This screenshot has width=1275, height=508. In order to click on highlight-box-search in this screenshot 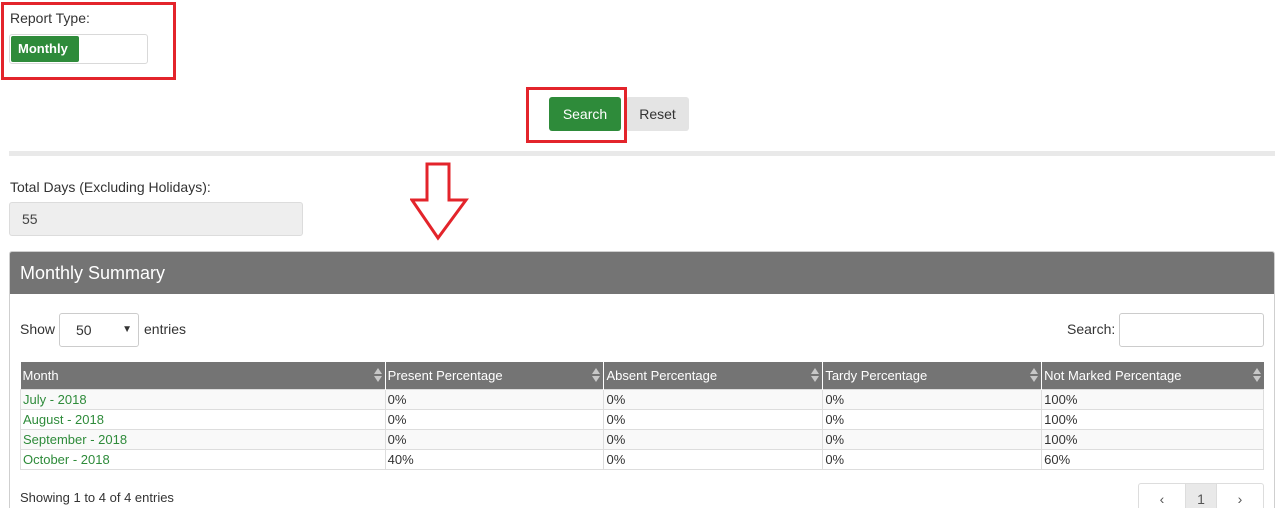, I will do `click(576, 115)`.